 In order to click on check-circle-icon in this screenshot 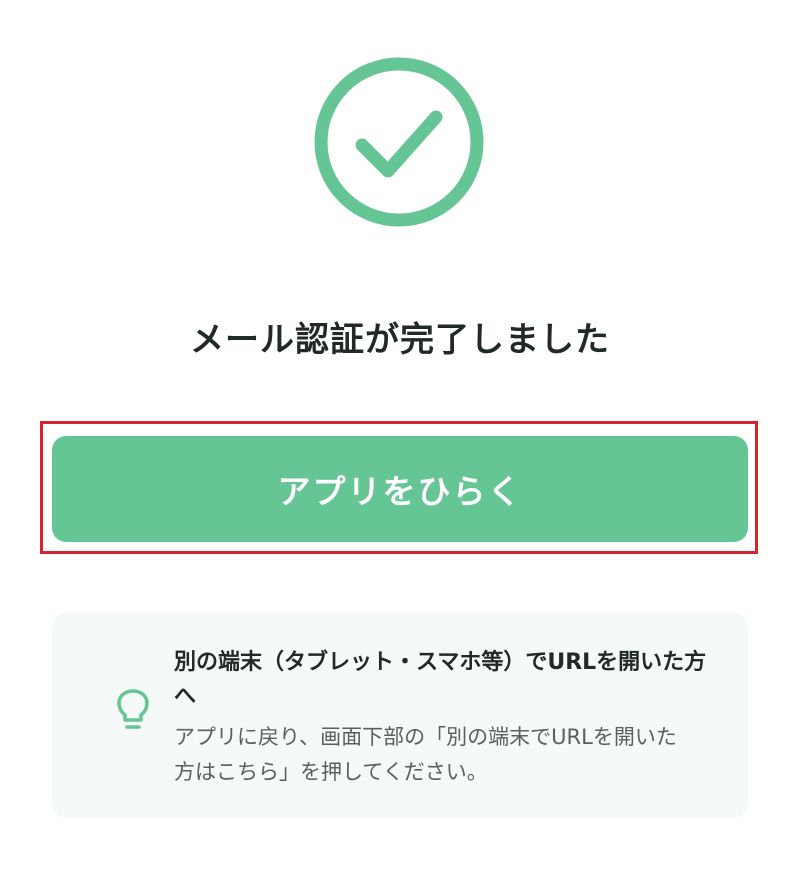, I will do `click(399, 142)`.